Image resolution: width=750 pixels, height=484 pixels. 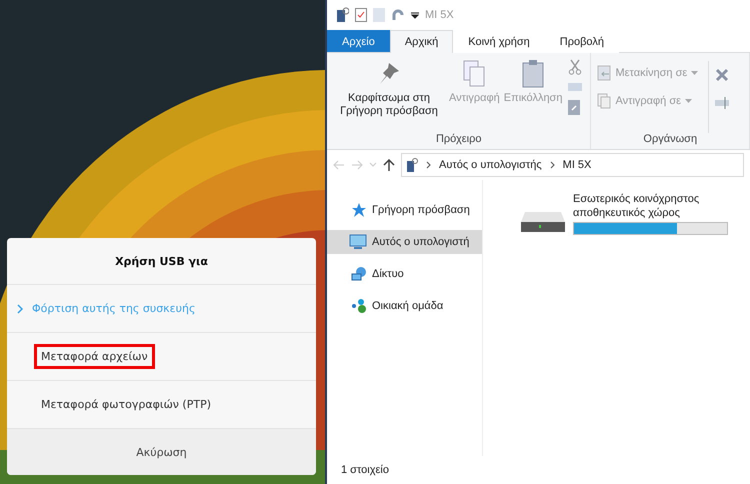 What do you see at coordinates (574, 107) in the screenshot?
I see `shortcut-icon` at bounding box center [574, 107].